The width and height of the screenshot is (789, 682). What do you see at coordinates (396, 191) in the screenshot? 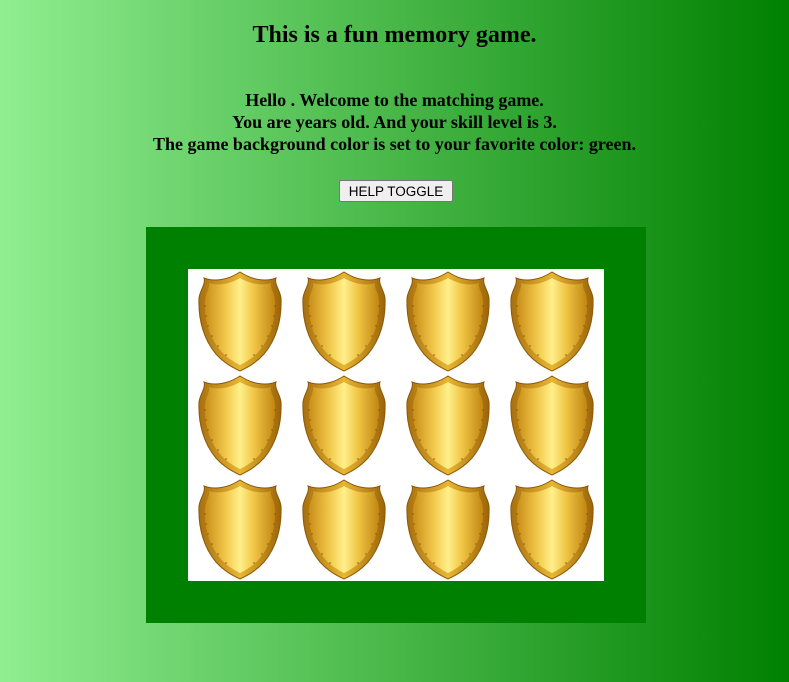
I see `help-toggle-button: HELP TOGGLE` at bounding box center [396, 191].